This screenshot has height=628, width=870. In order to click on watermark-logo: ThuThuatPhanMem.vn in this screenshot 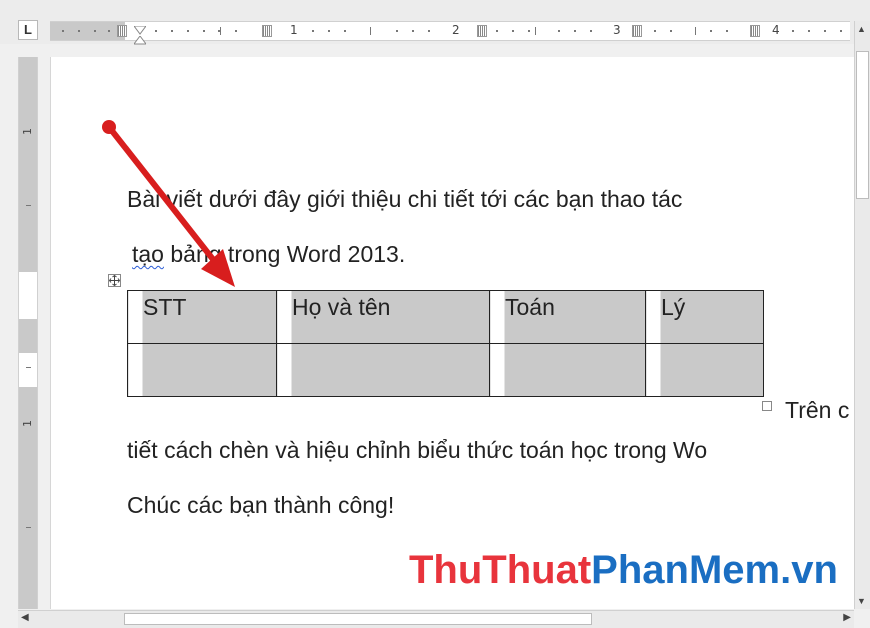, I will do `click(623, 570)`.